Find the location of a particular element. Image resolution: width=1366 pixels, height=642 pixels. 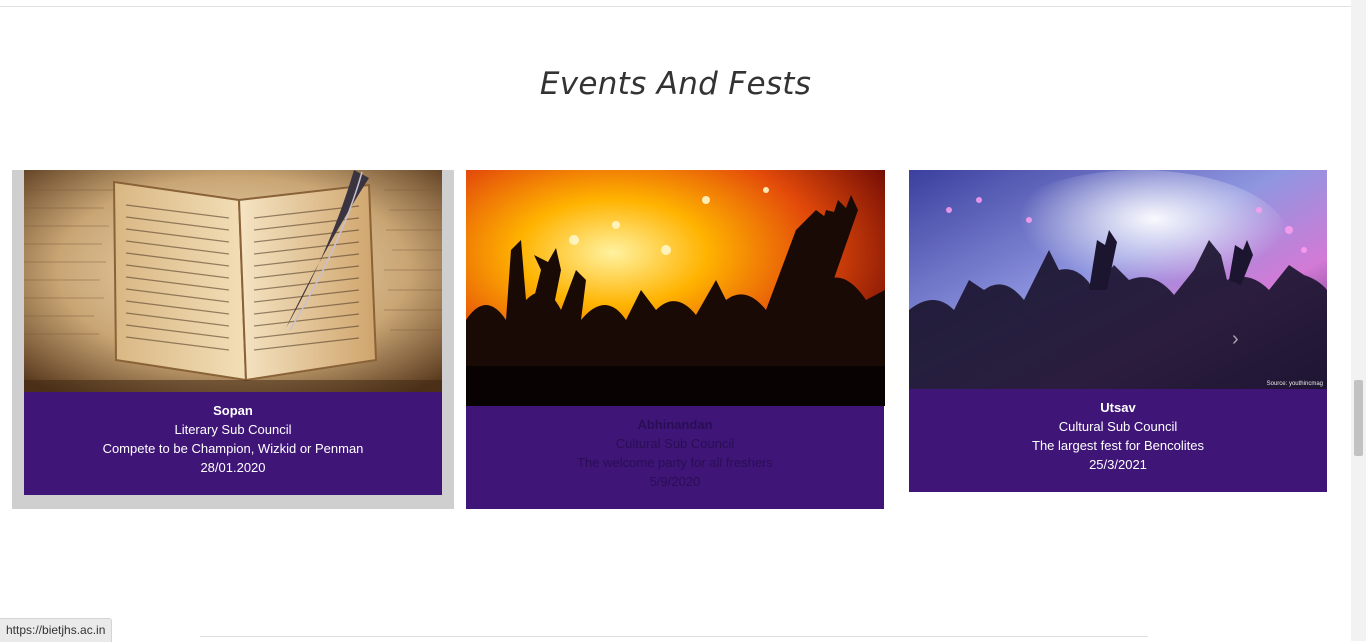

event-date: 28/01.2020 is located at coordinates (233, 467).